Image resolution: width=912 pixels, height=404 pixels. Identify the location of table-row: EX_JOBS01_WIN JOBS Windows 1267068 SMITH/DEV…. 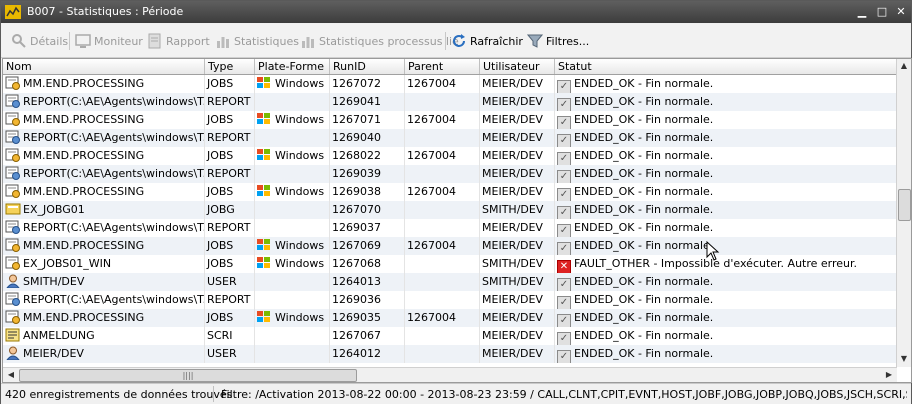
(450, 264).